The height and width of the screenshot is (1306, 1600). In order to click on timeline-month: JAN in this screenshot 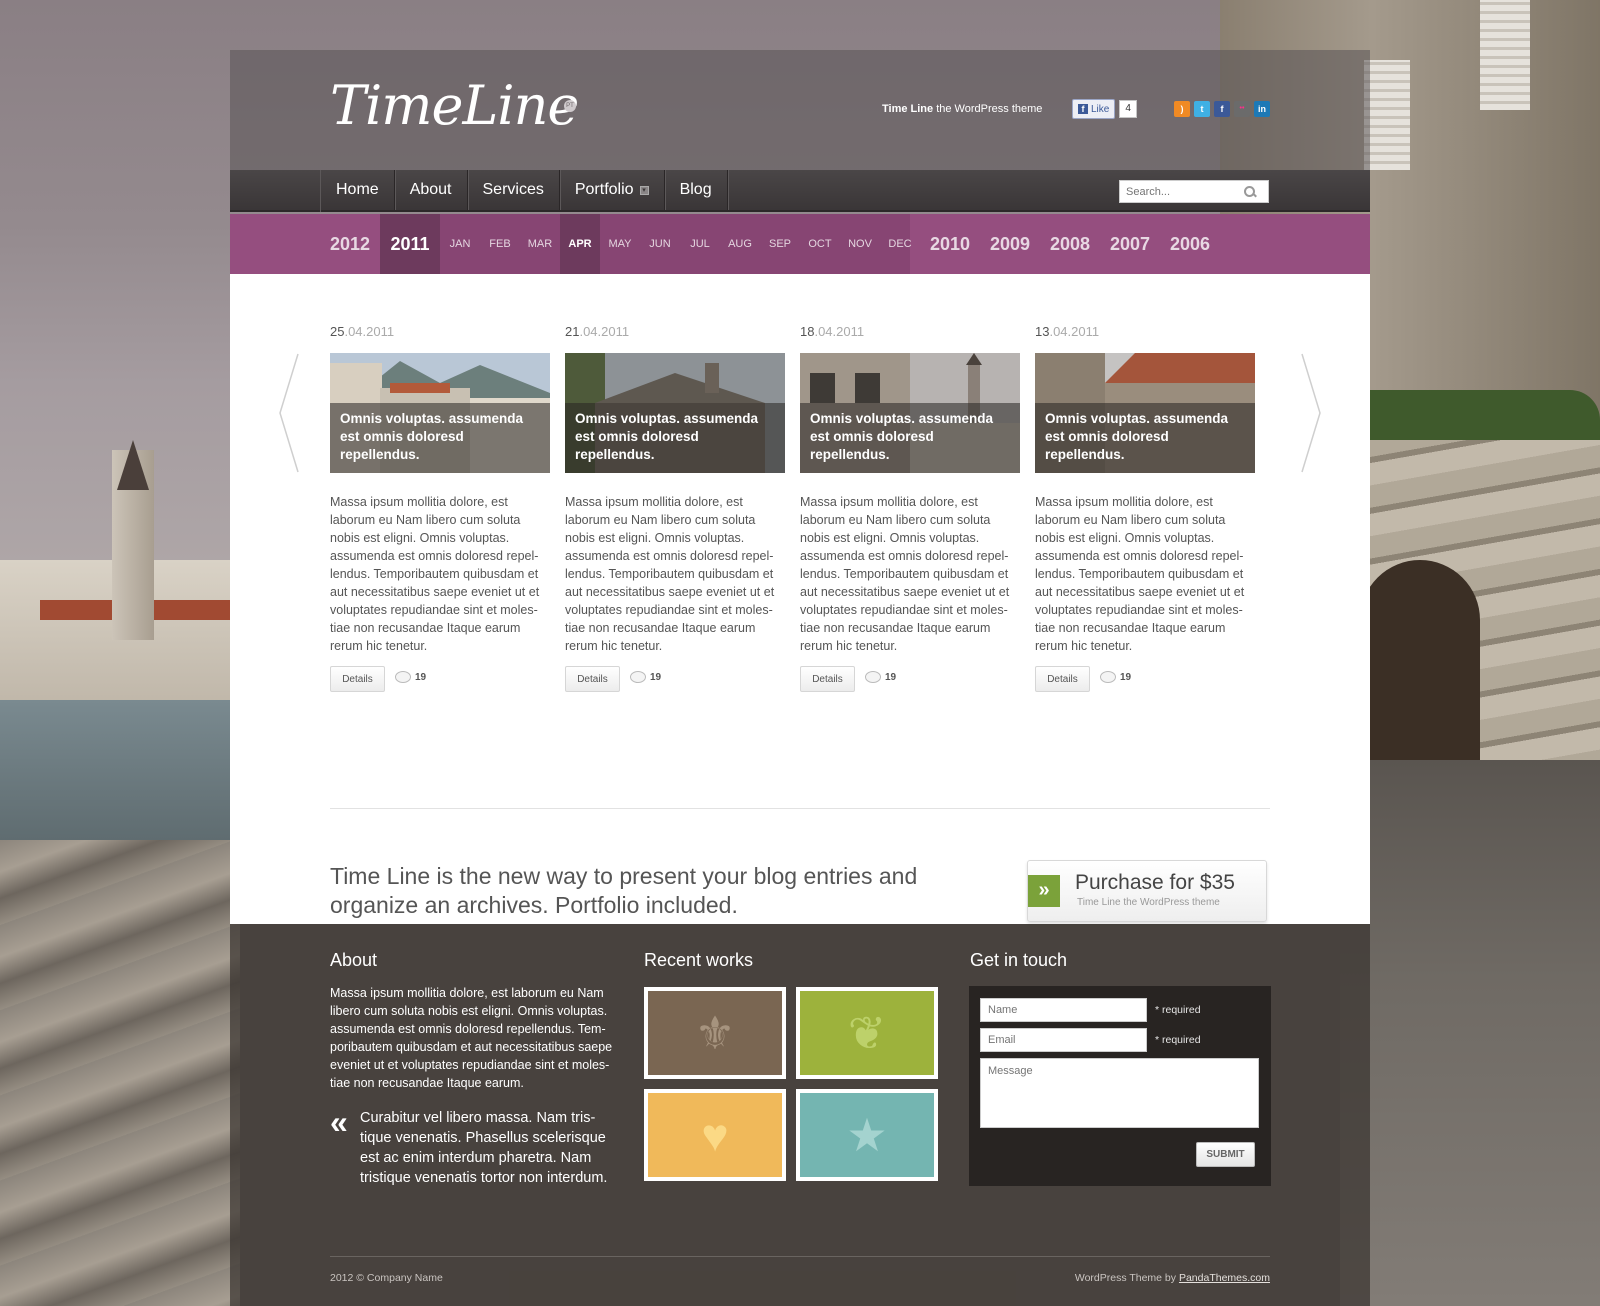, I will do `click(460, 244)`.